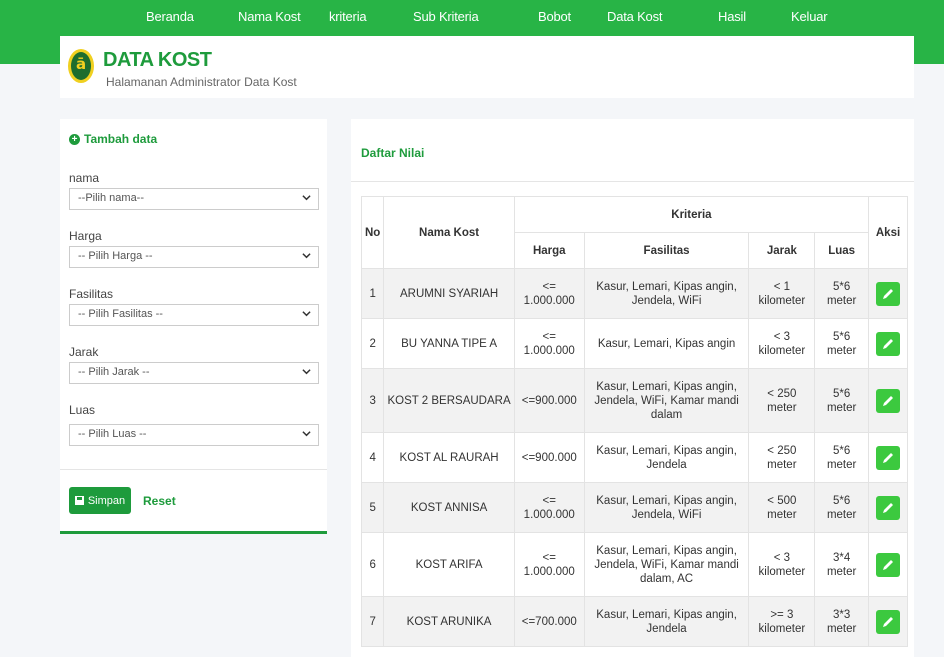 The width and height of the screenshot is (944, 657). What do you see at coordinates (449, 400) in the screenshot?
I see `cell-nama: KOST 2 BERSAUDARA` at bounding box center [449, 400].